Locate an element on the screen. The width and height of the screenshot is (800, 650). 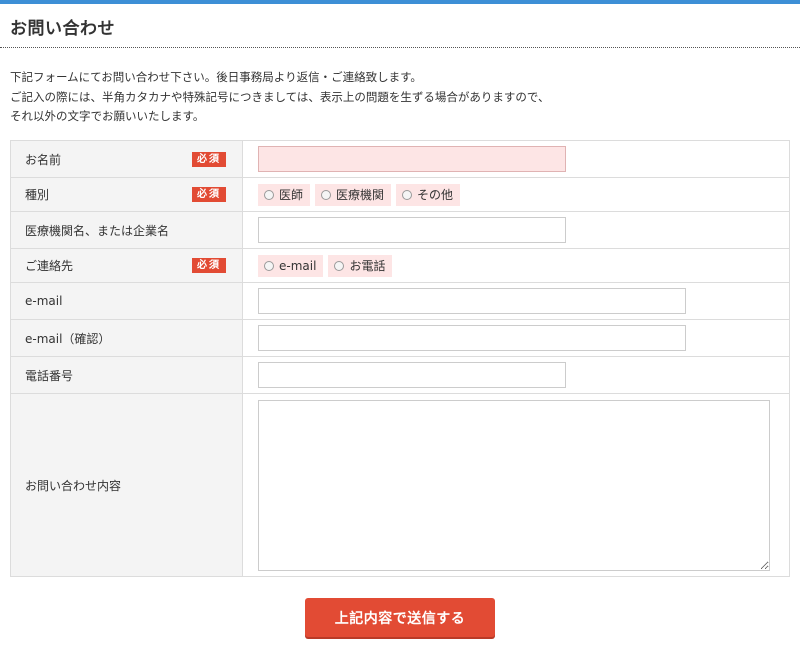
email-label-cell: e-mail is located at coordinates (126, 301).